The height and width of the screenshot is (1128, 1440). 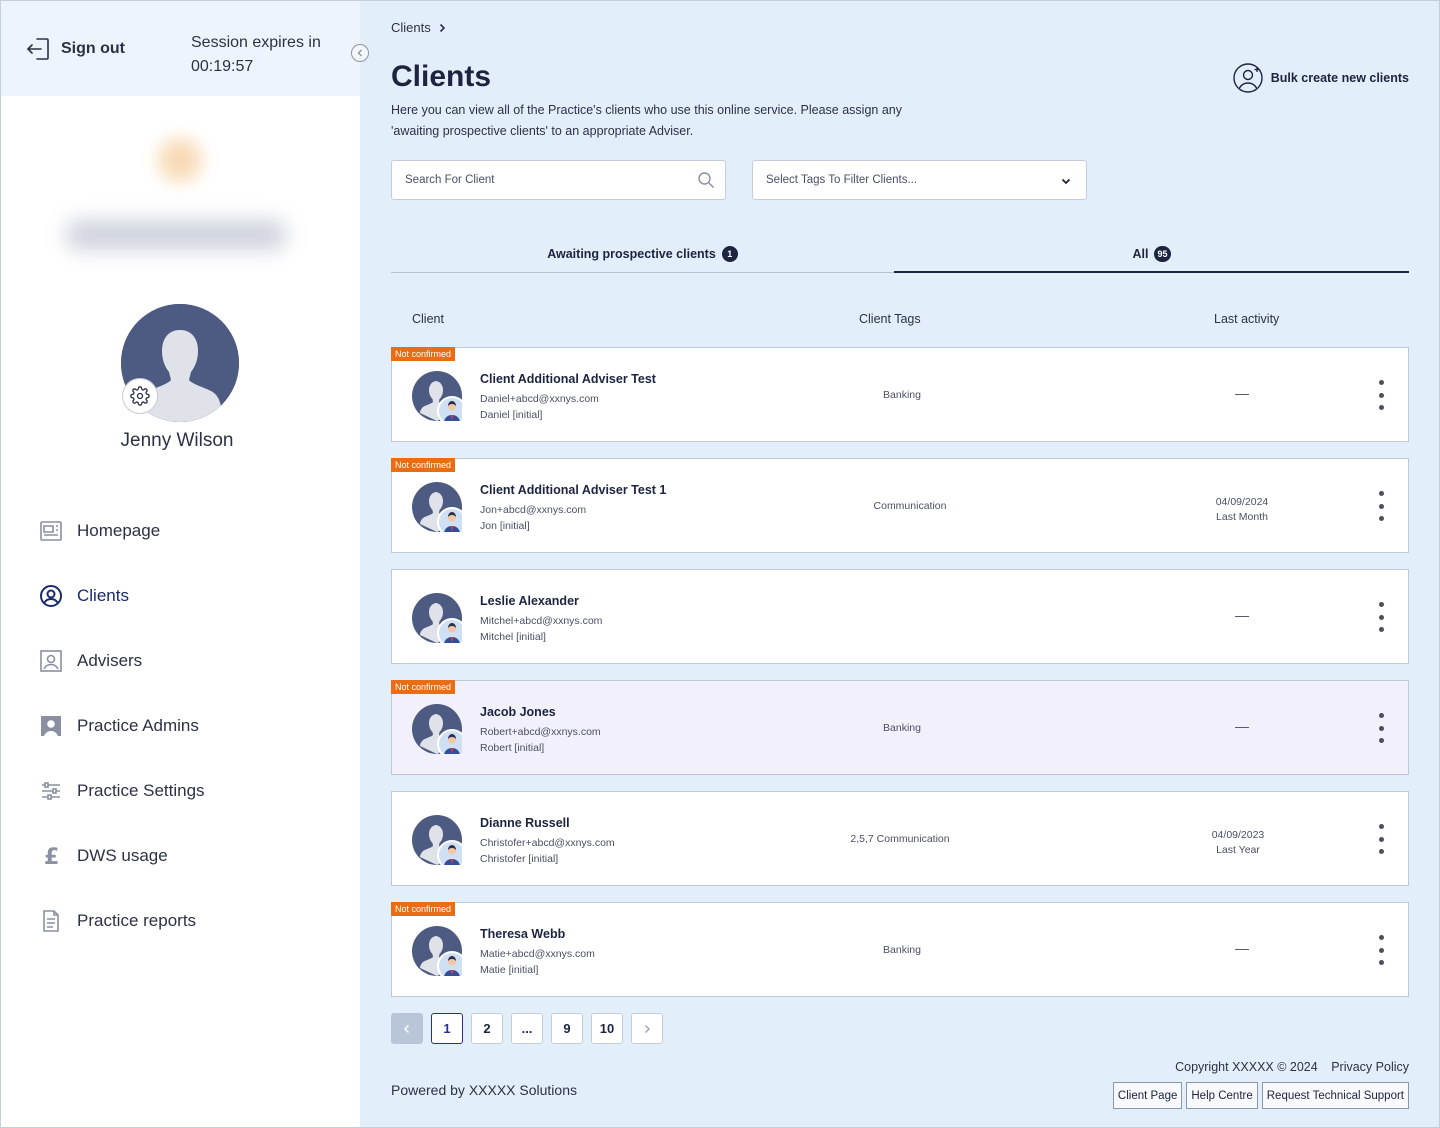 I want to click on sidebar-item-label: Homepage, so click(x=119, y=530).